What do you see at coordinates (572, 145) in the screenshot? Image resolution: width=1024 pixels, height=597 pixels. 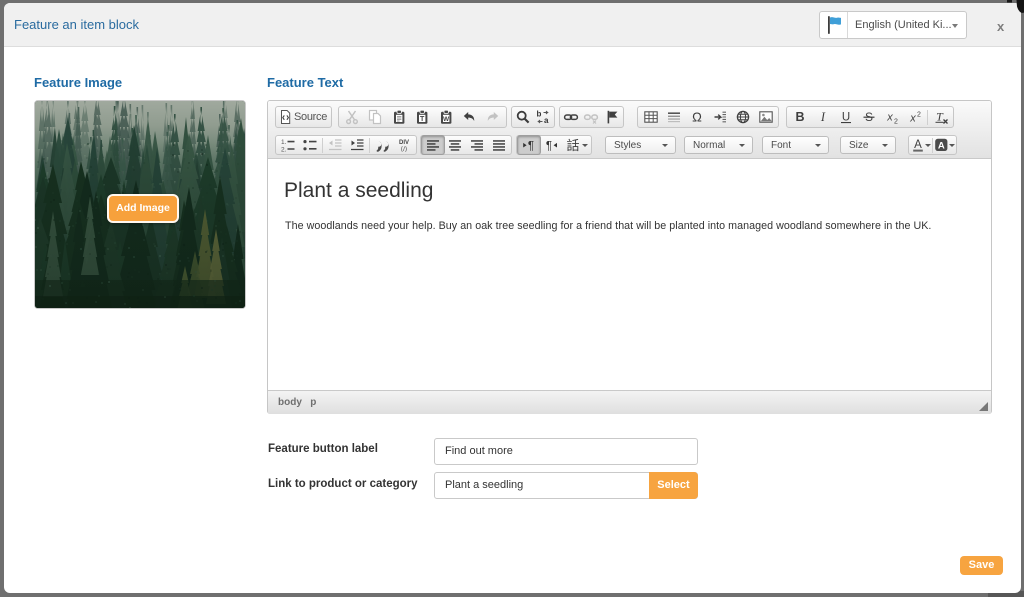 I see `svg-text: 話` at bounding box center [572, 145].